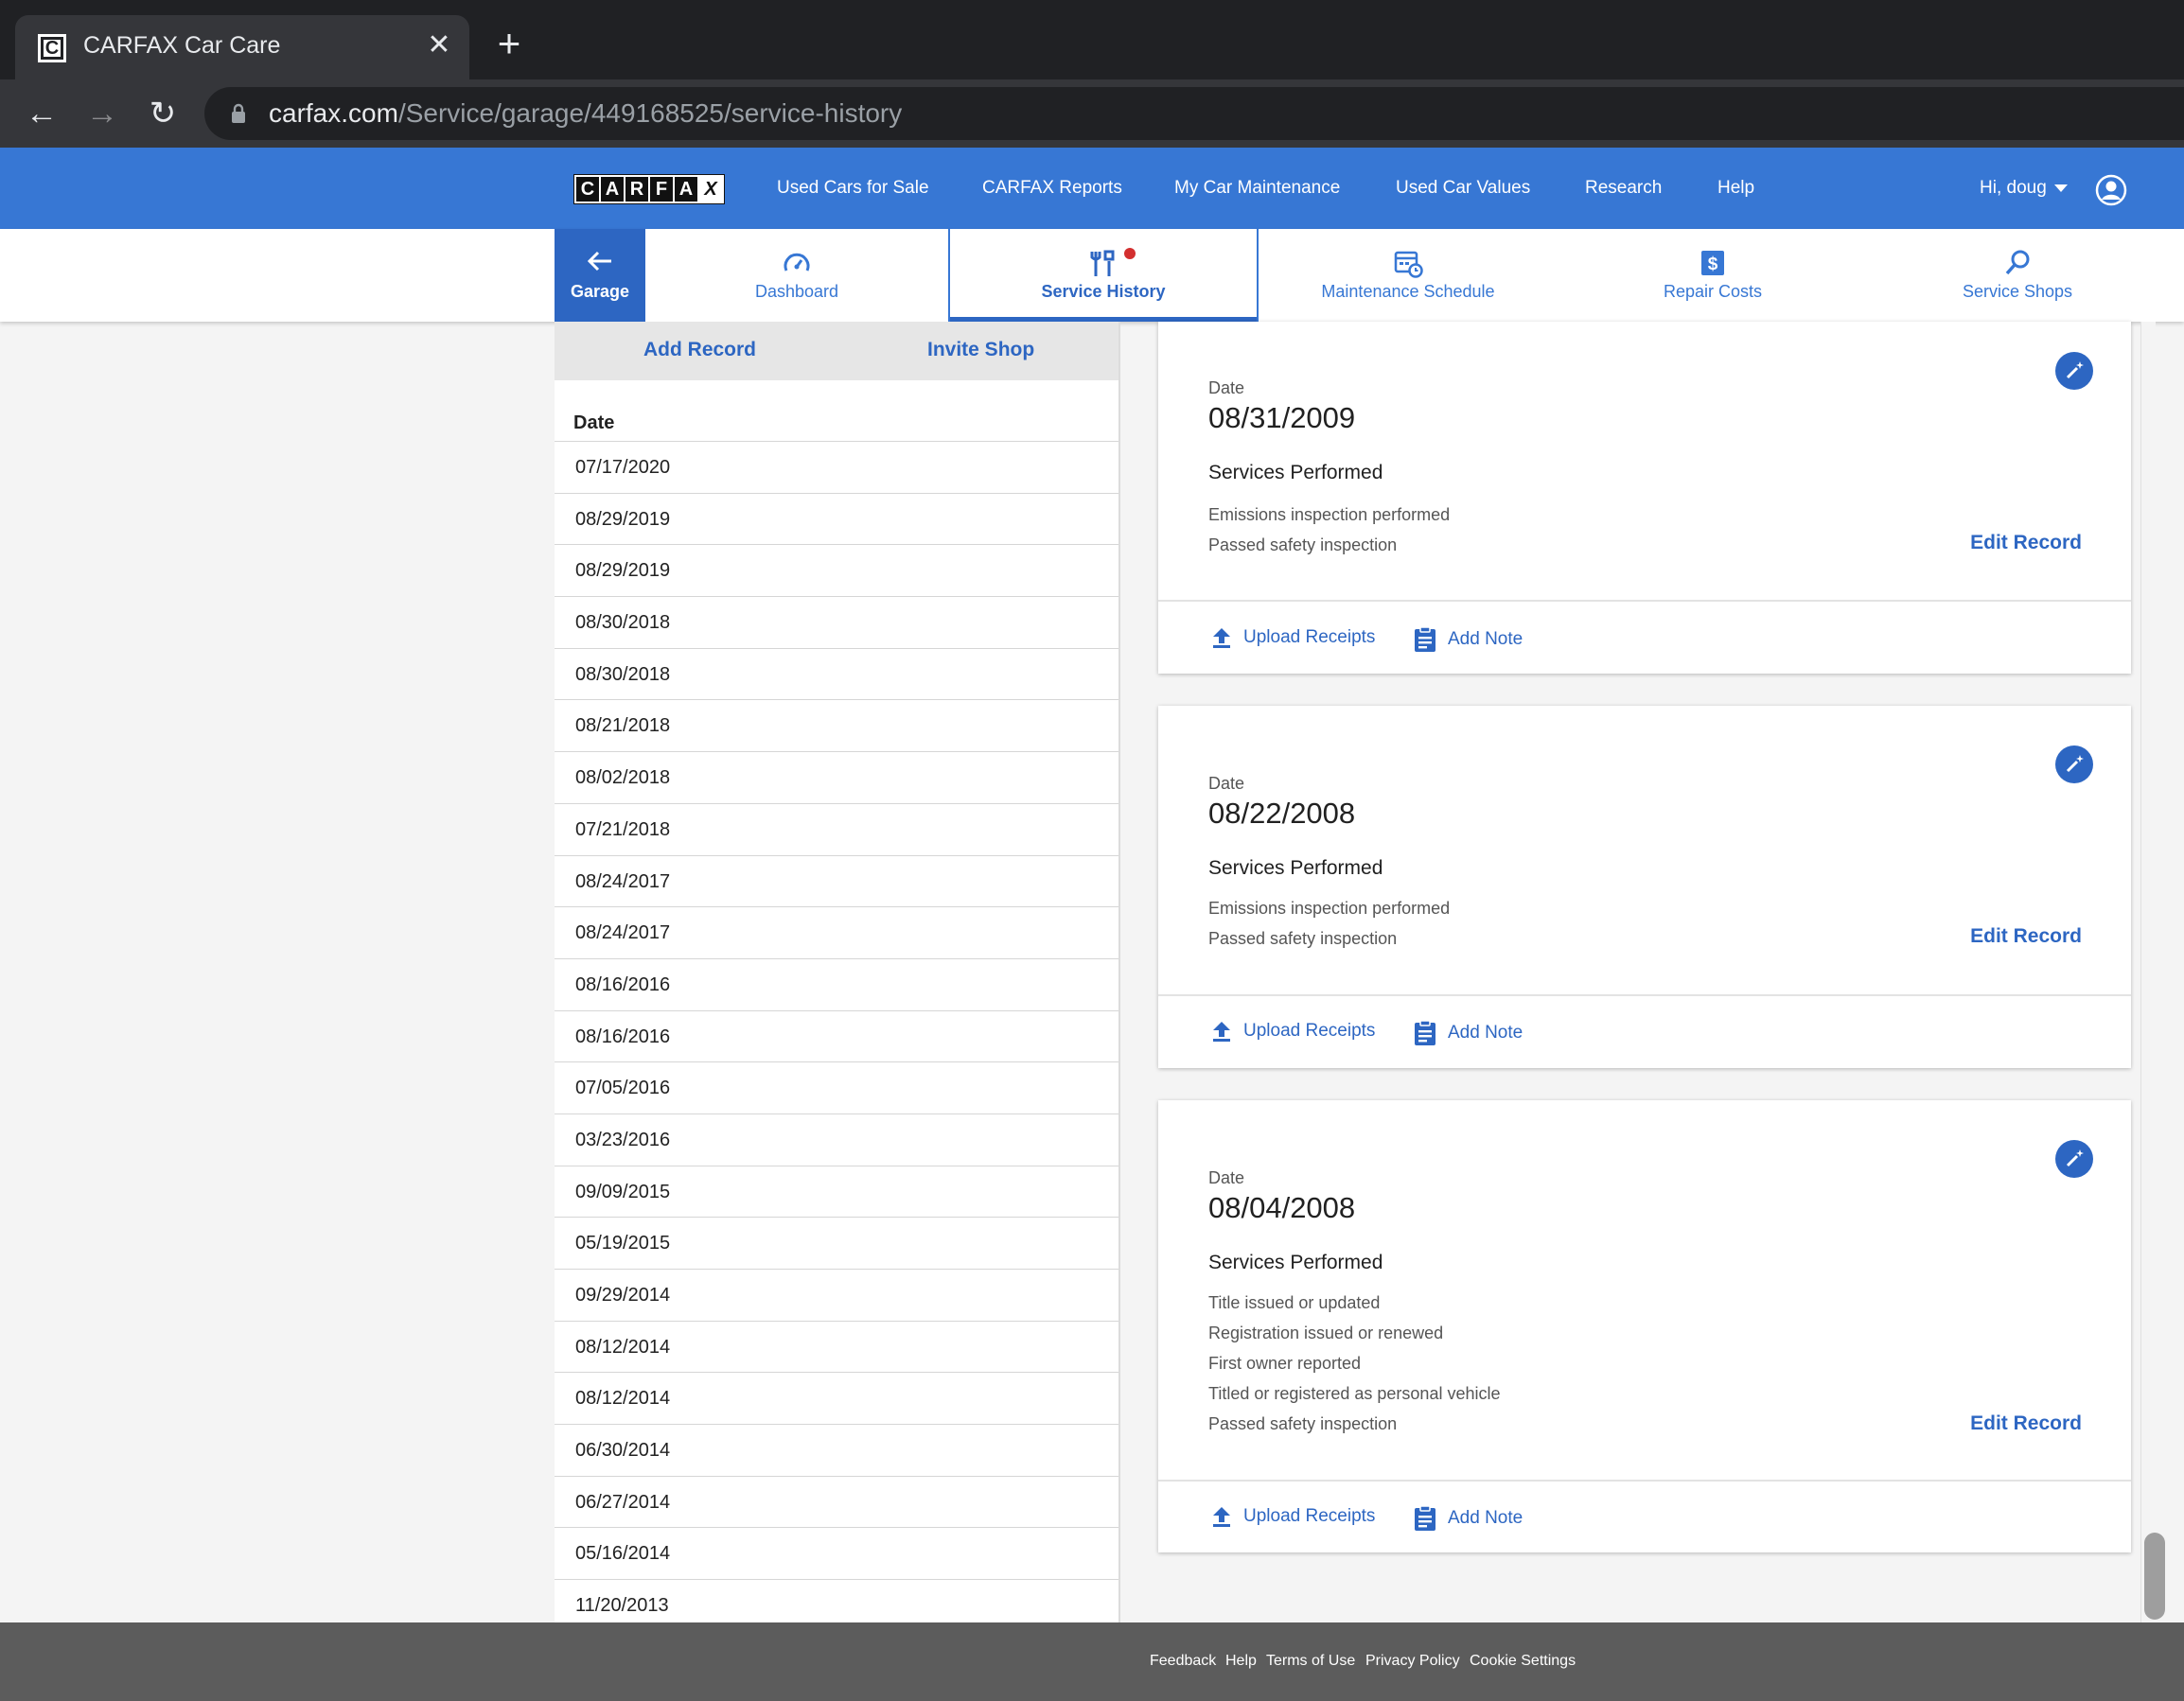  Describe the element at coordinates (1285, 1363) in the screenshot. I see `service-item: First owner reported` at that location.